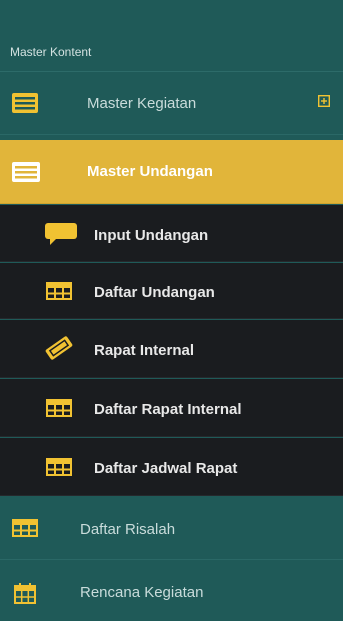  I want to click on submenu-label-daftar-rapat-internal: Daftar Rapat Internal, so click(168, 409).